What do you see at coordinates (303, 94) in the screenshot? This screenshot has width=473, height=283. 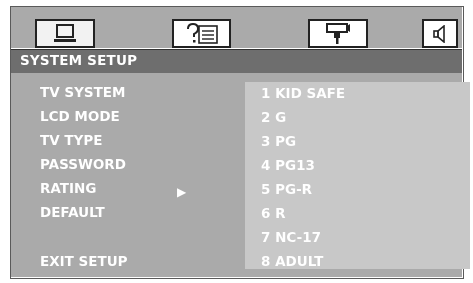 I see `rating-option: 1 KID SAFE` at bounding box center [303, 94].